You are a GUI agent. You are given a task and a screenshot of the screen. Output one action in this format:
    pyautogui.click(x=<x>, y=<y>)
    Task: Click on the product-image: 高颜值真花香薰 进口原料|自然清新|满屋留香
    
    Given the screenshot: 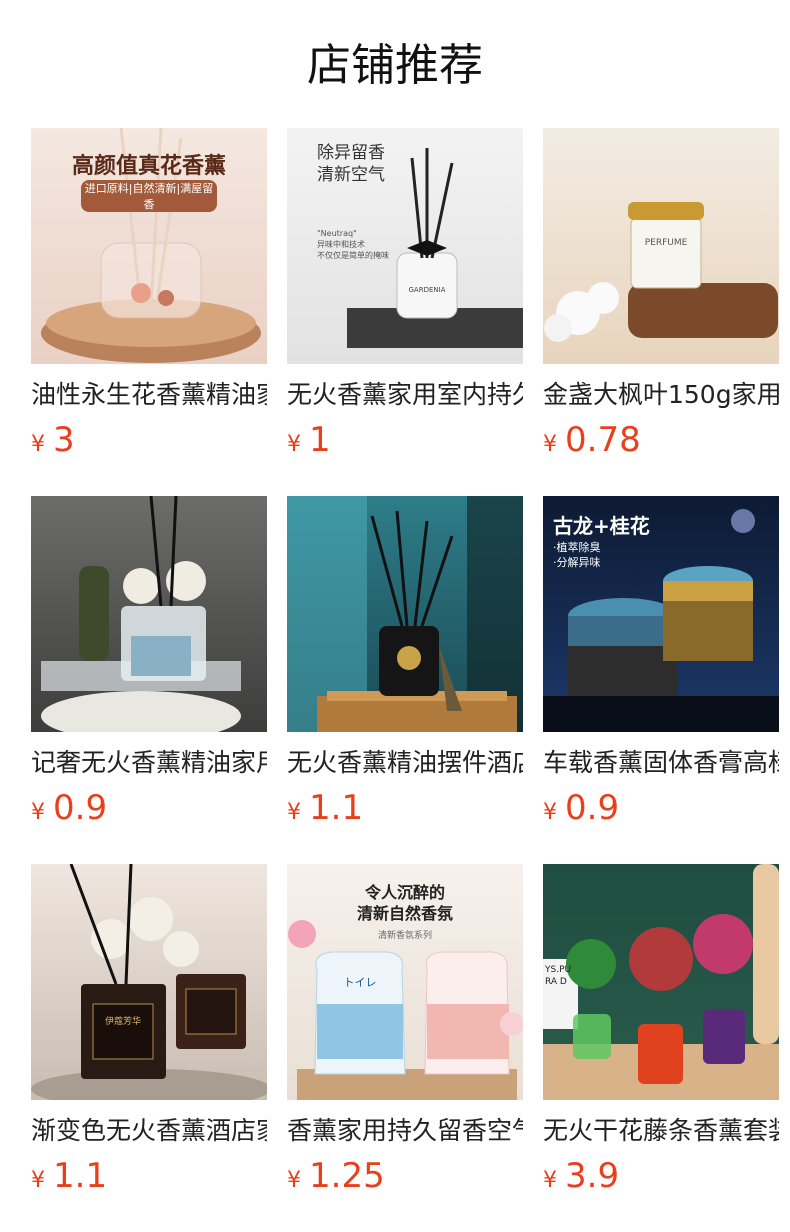 What is the action you would take?
    pyautogui.click(x=149, y=246)
    